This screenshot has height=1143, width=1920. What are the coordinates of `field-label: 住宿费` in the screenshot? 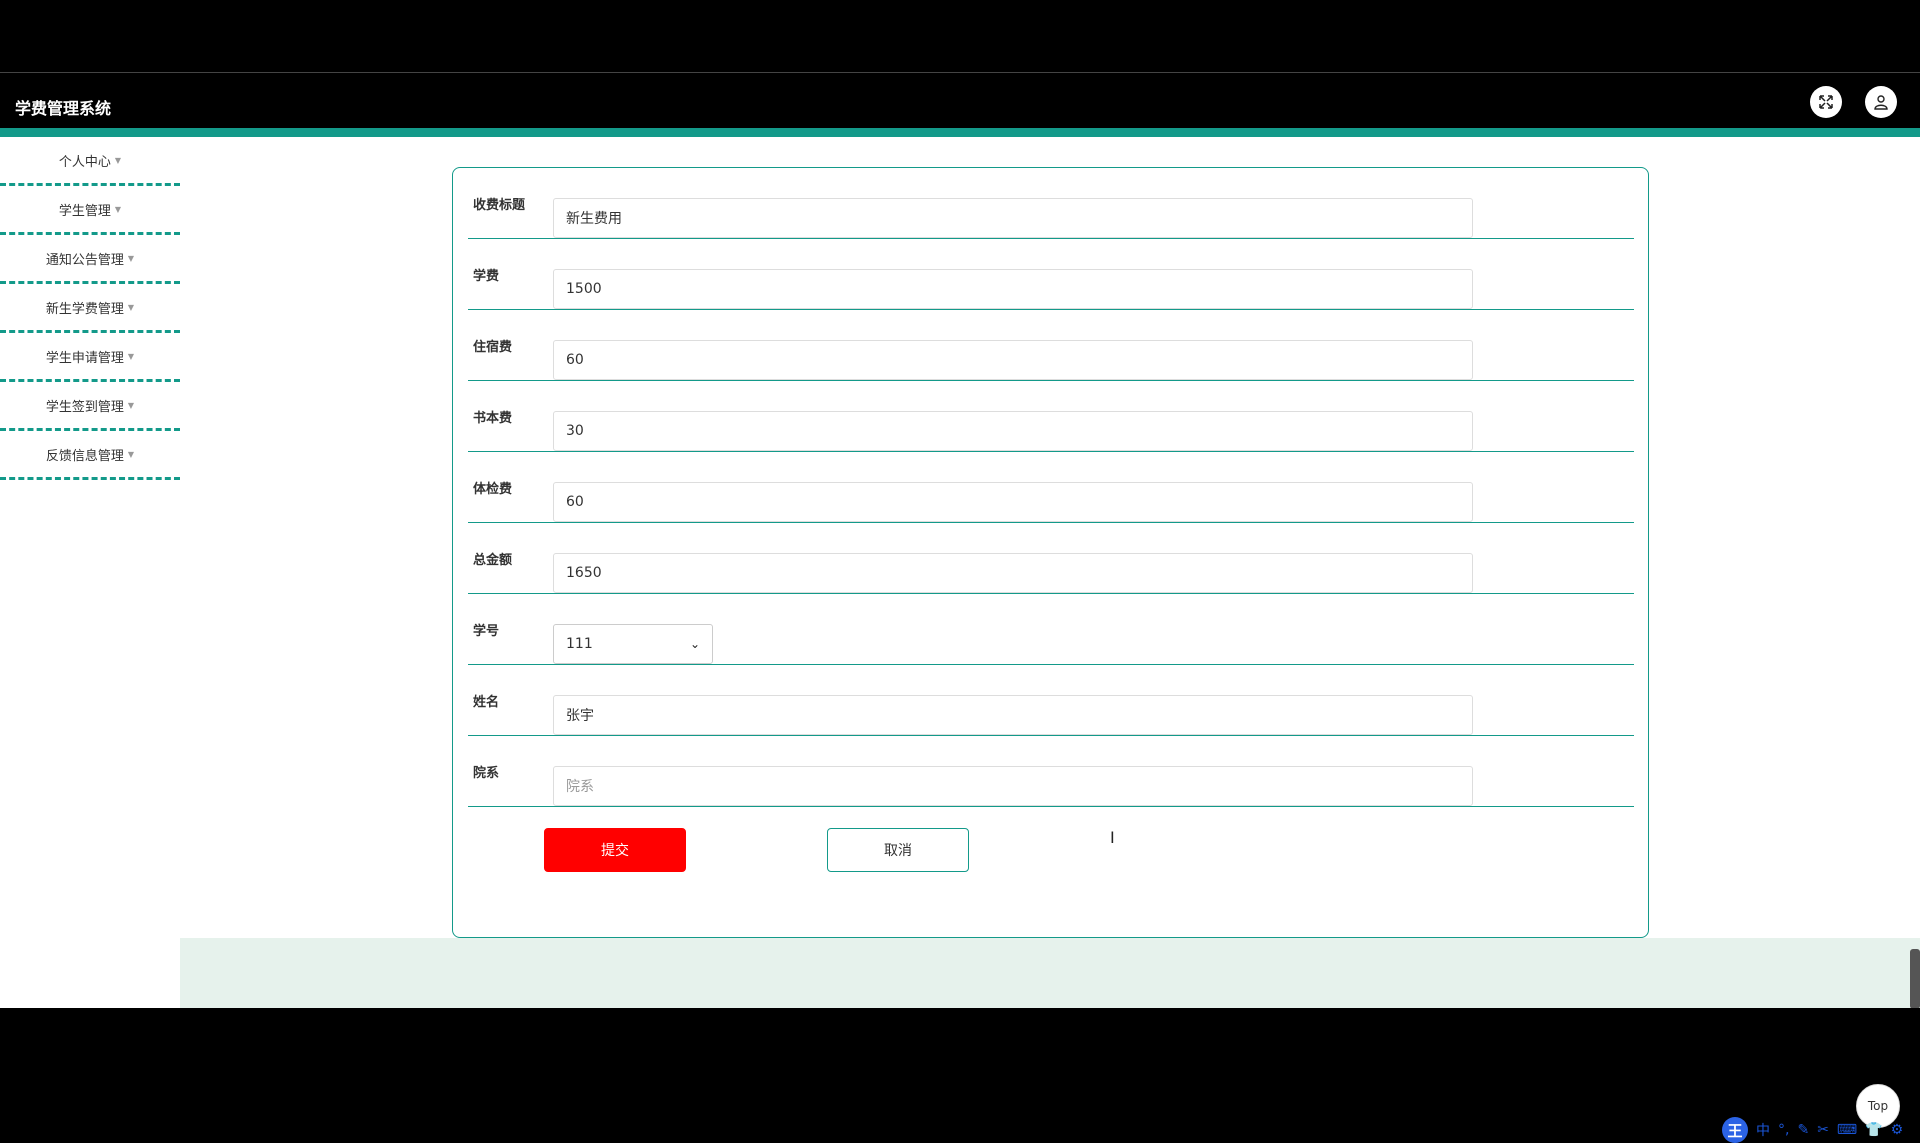 It's located at (493, 347).